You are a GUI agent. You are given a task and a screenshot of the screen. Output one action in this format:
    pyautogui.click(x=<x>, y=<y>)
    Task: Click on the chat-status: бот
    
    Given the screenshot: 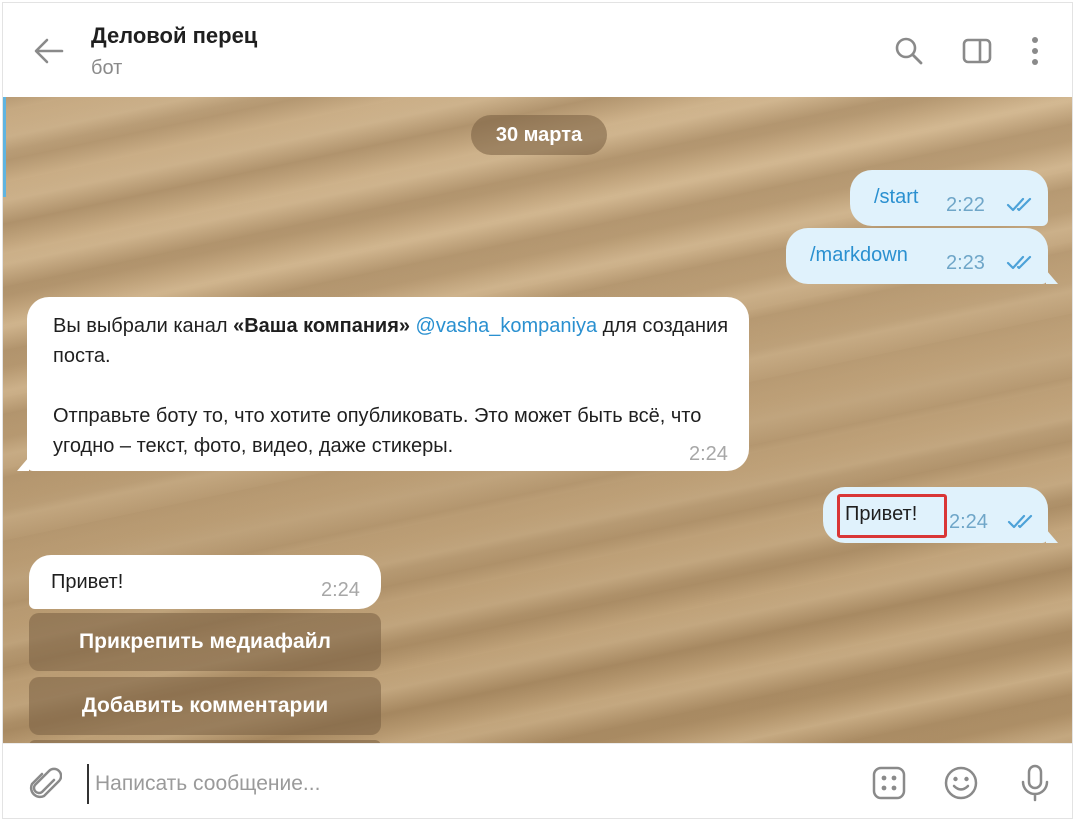 What is the action you would take?
    pyautogui.click(x=107, y=68)
    